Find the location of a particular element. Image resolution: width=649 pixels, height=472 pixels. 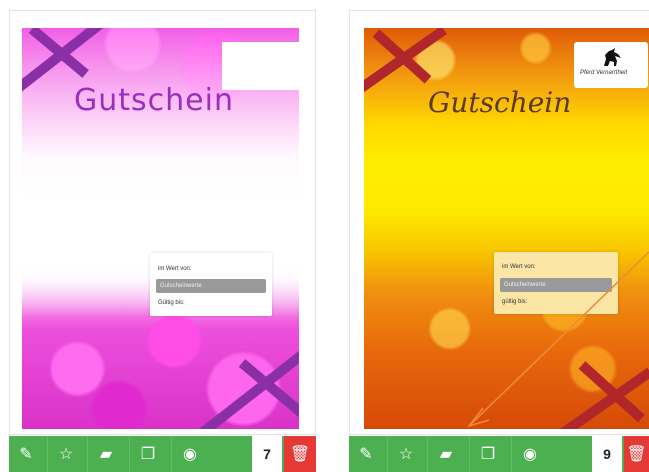

value-field: Gutscheinwerte is located at coordinates (211, 286).